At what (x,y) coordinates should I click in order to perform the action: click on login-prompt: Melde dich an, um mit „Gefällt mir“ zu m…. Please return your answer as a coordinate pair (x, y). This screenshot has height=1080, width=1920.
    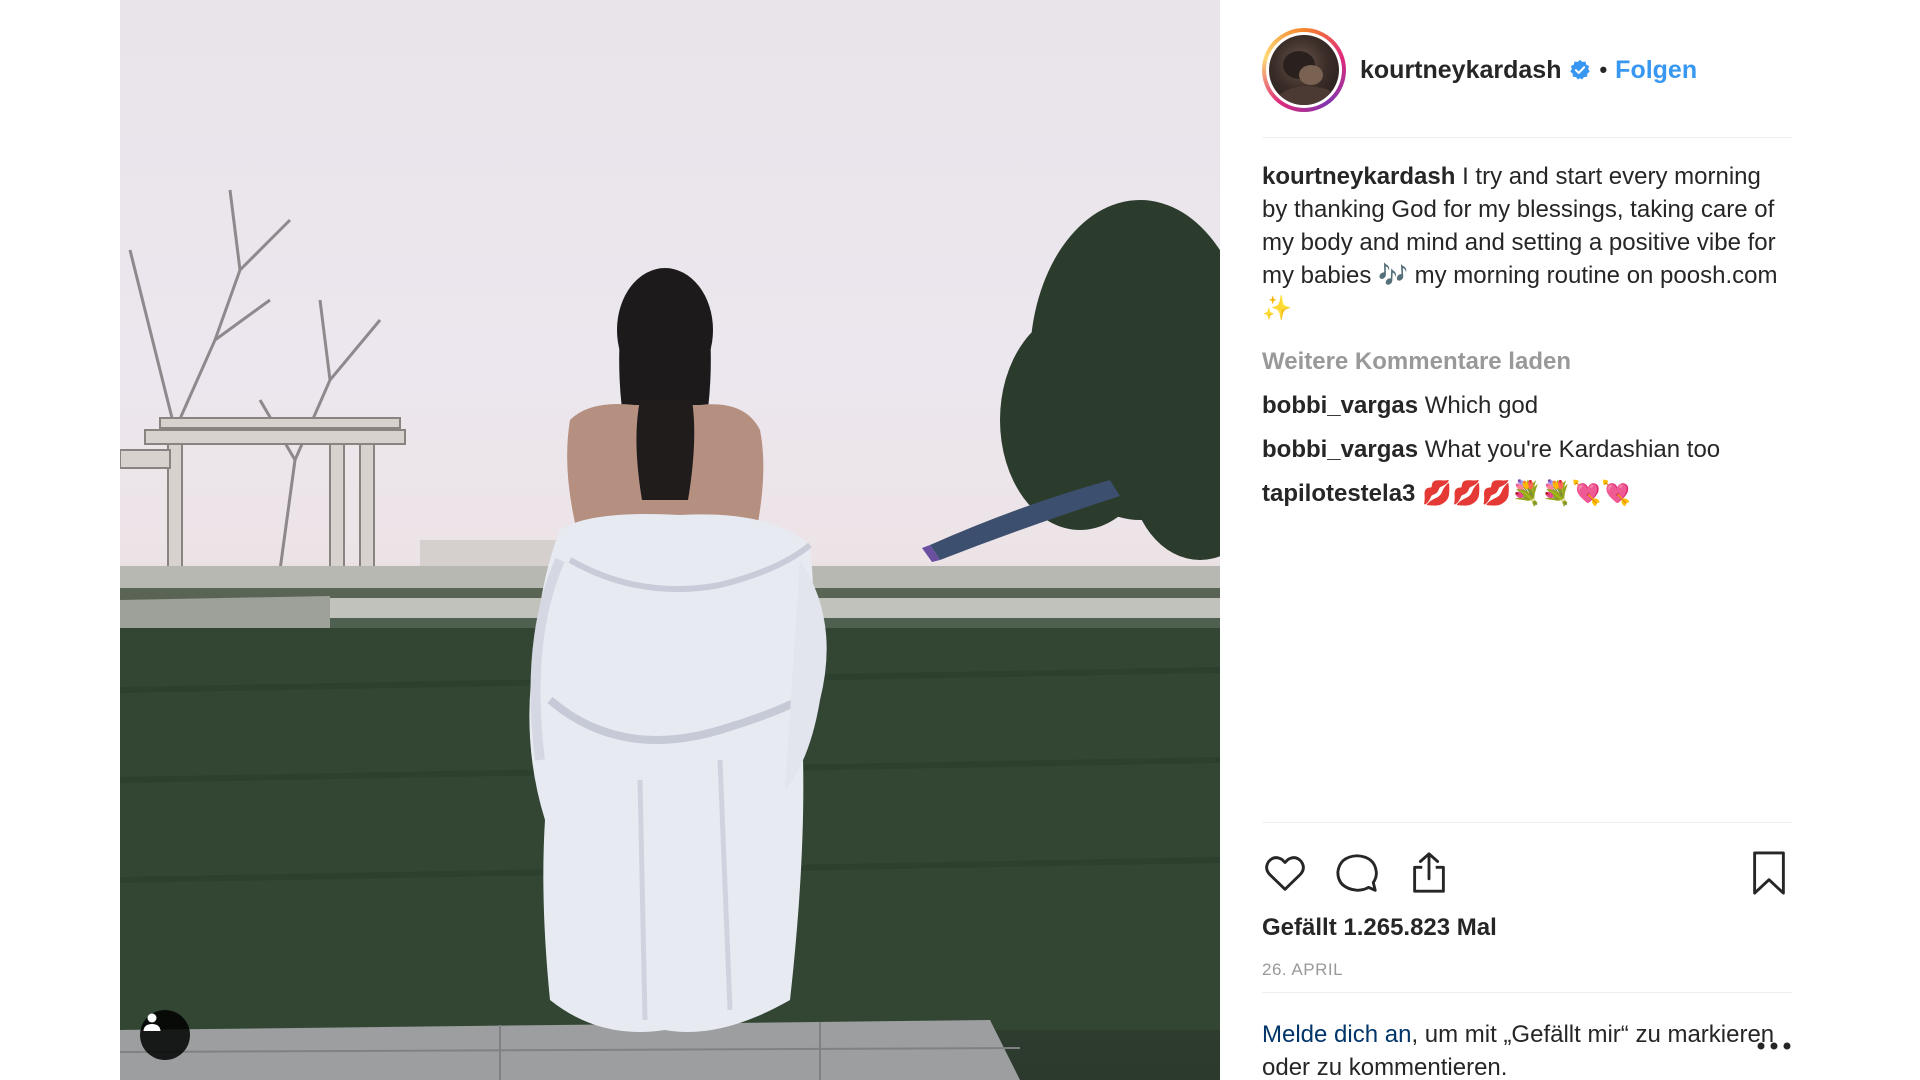
    Looking at the image, I should click on (1527, 1049).